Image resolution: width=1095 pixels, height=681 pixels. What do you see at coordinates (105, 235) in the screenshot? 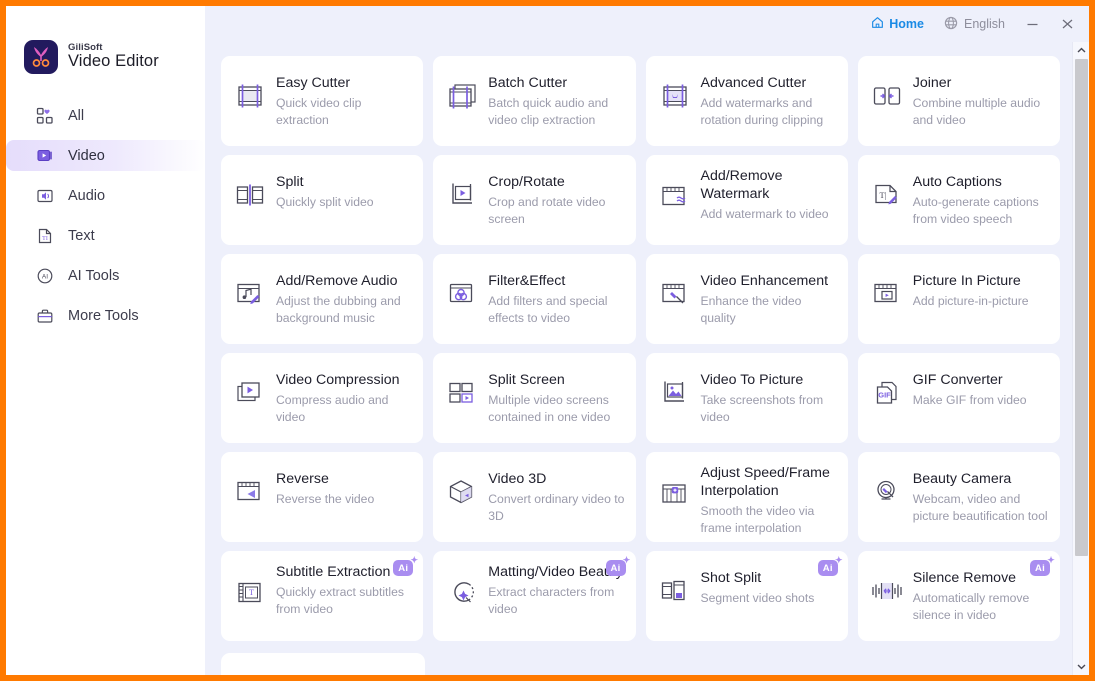
I see `sidebar-item-text: TI Text` at bounding box center [105, 235].